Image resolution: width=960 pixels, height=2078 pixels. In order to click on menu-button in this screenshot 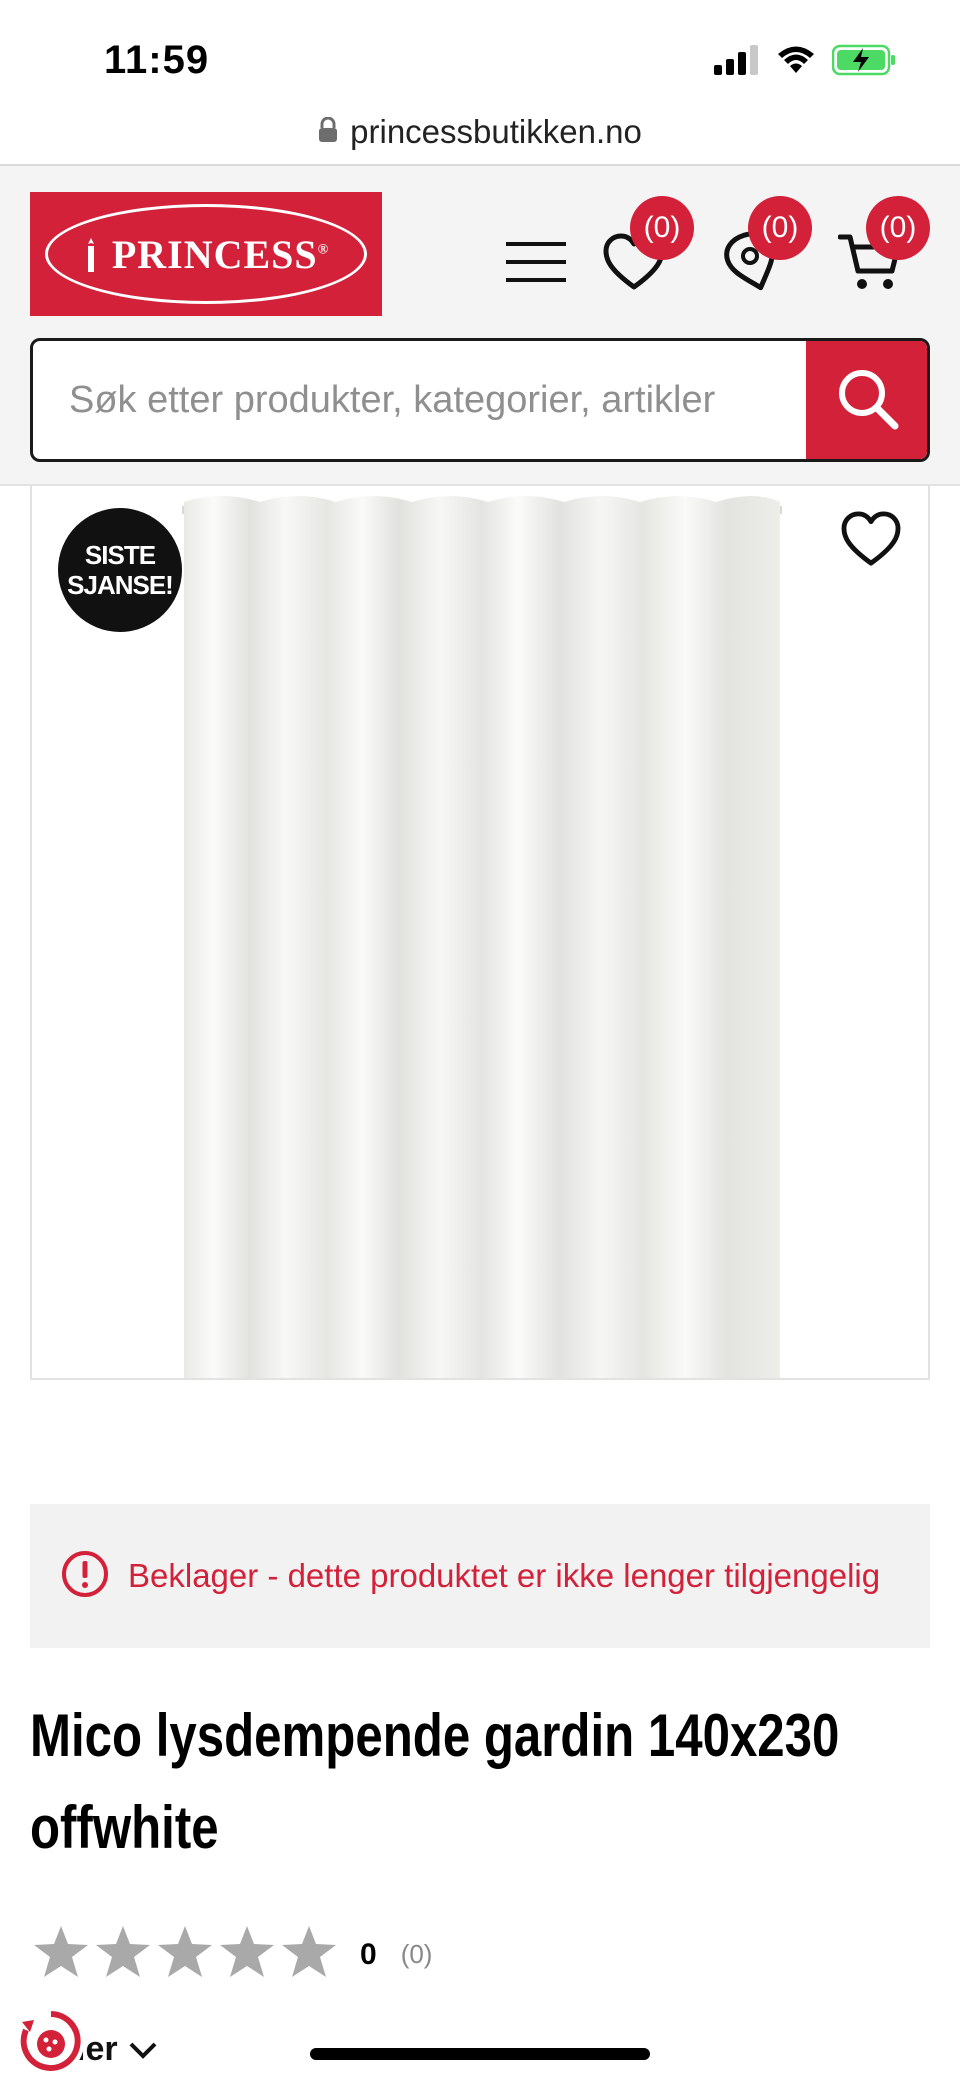, I will do `click(536, 264)`.